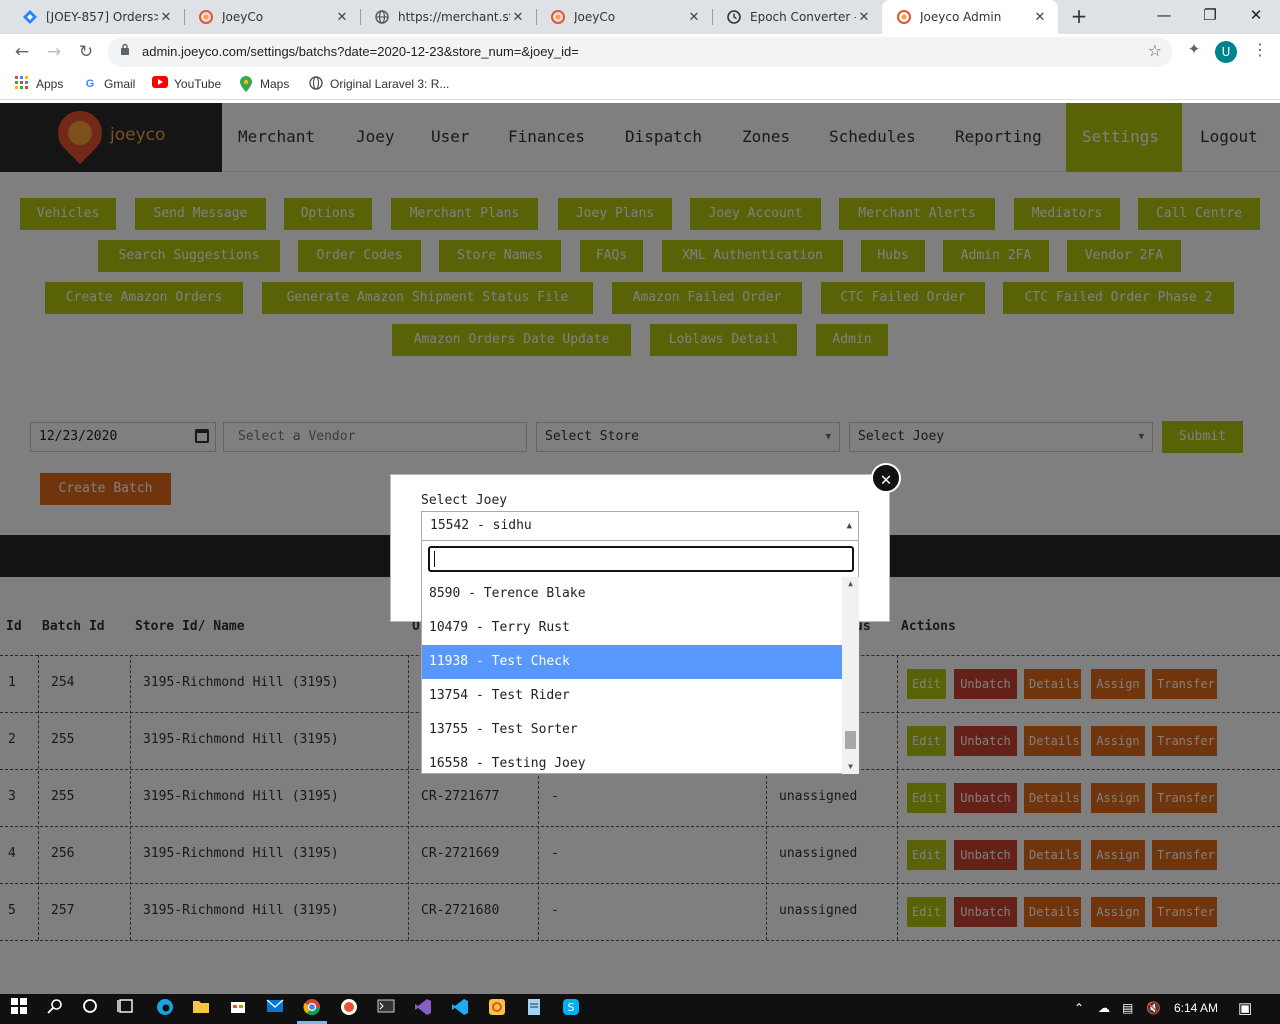 This screenshot has width=1280, height=1024. Describe the element at coordinates (125, 51) in the screenshot. I see `lock-icon` at that location.